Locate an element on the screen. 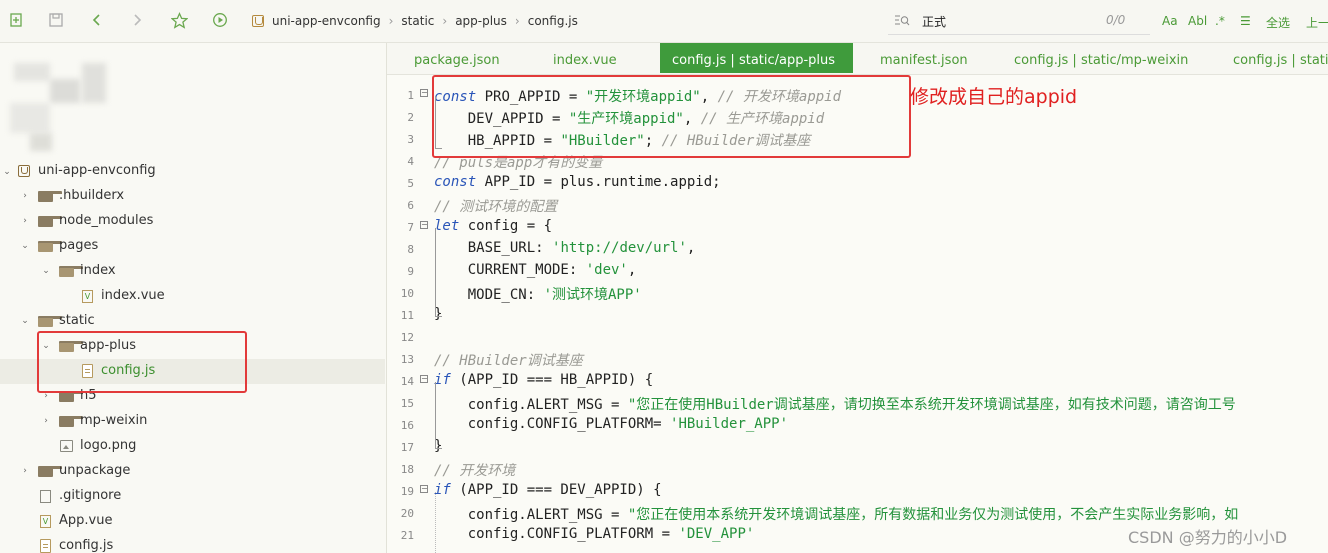 This screenshot has height=553, width=1328. code-line: 10 MODE_CN: '测试环境APP' is located at coordinates (857, 293).